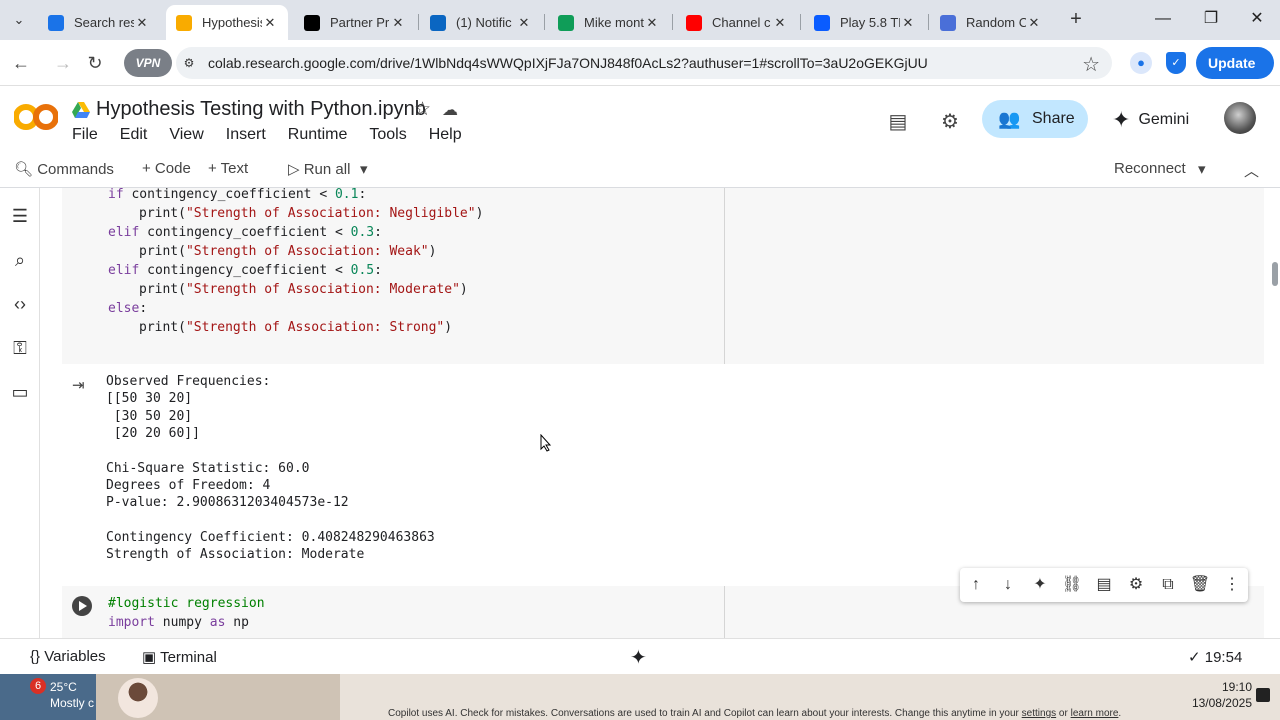  What do you see at coordinates (319, 169) in the screenshot?
I see `run-all-button: ▷ Run all` at bounding box center [319, 169].